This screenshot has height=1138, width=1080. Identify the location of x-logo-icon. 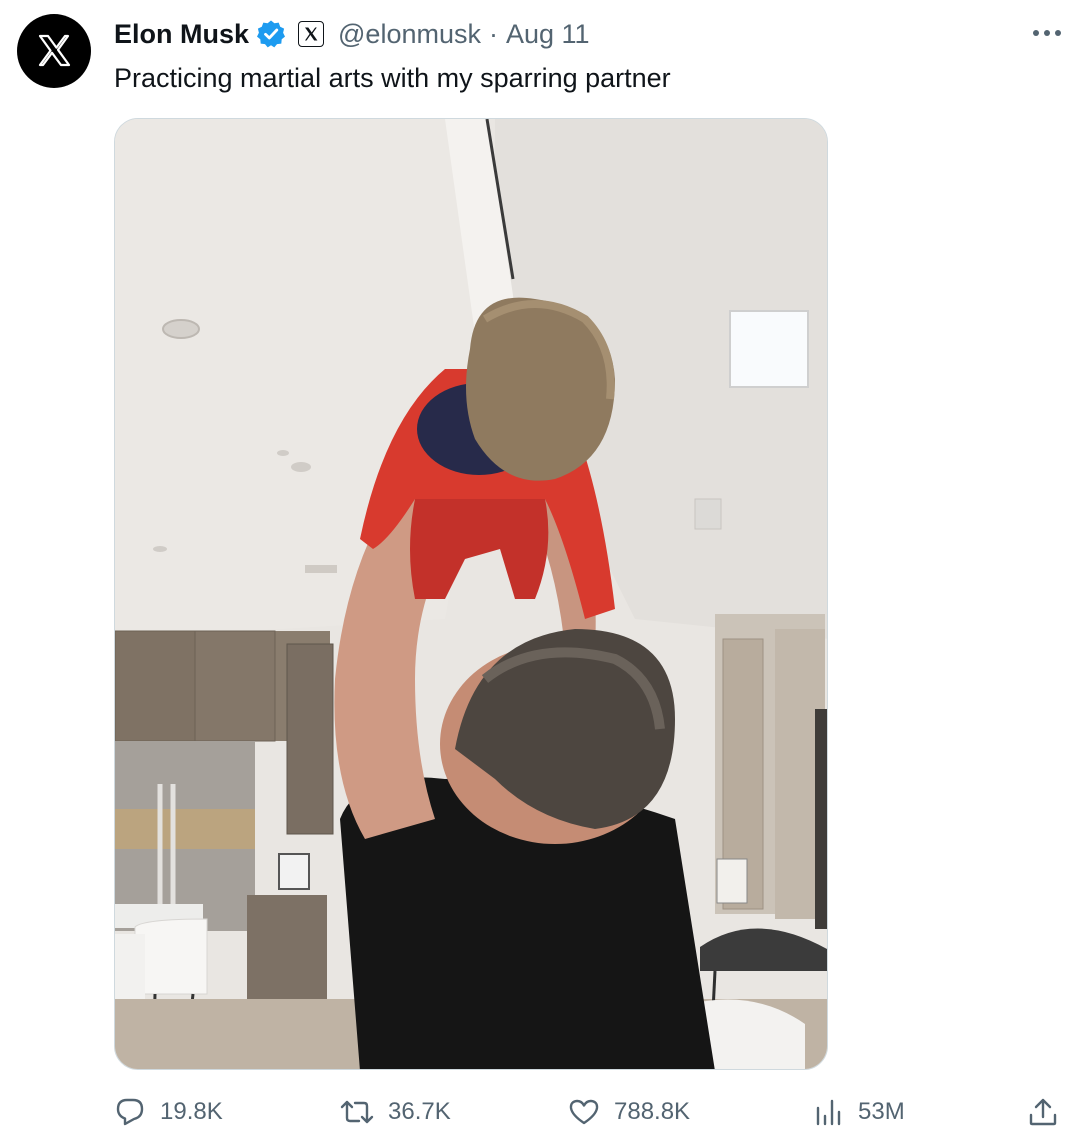
(54, 50).